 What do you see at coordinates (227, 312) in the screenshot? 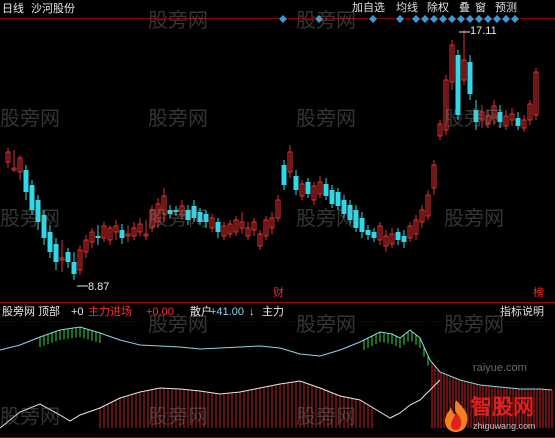
I see `retail-value: +41.00` at bounding box center [227, 312].